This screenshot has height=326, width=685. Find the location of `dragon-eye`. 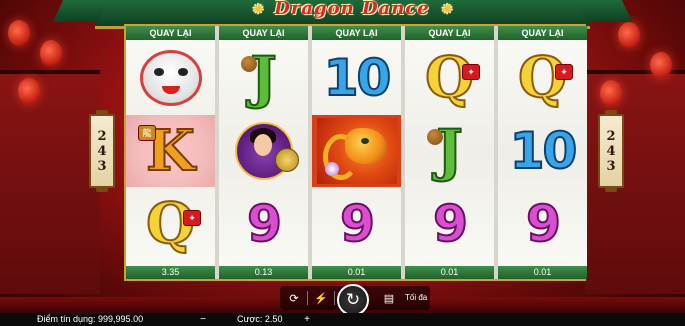

dragon-eye is located at coordinates (364, 141).